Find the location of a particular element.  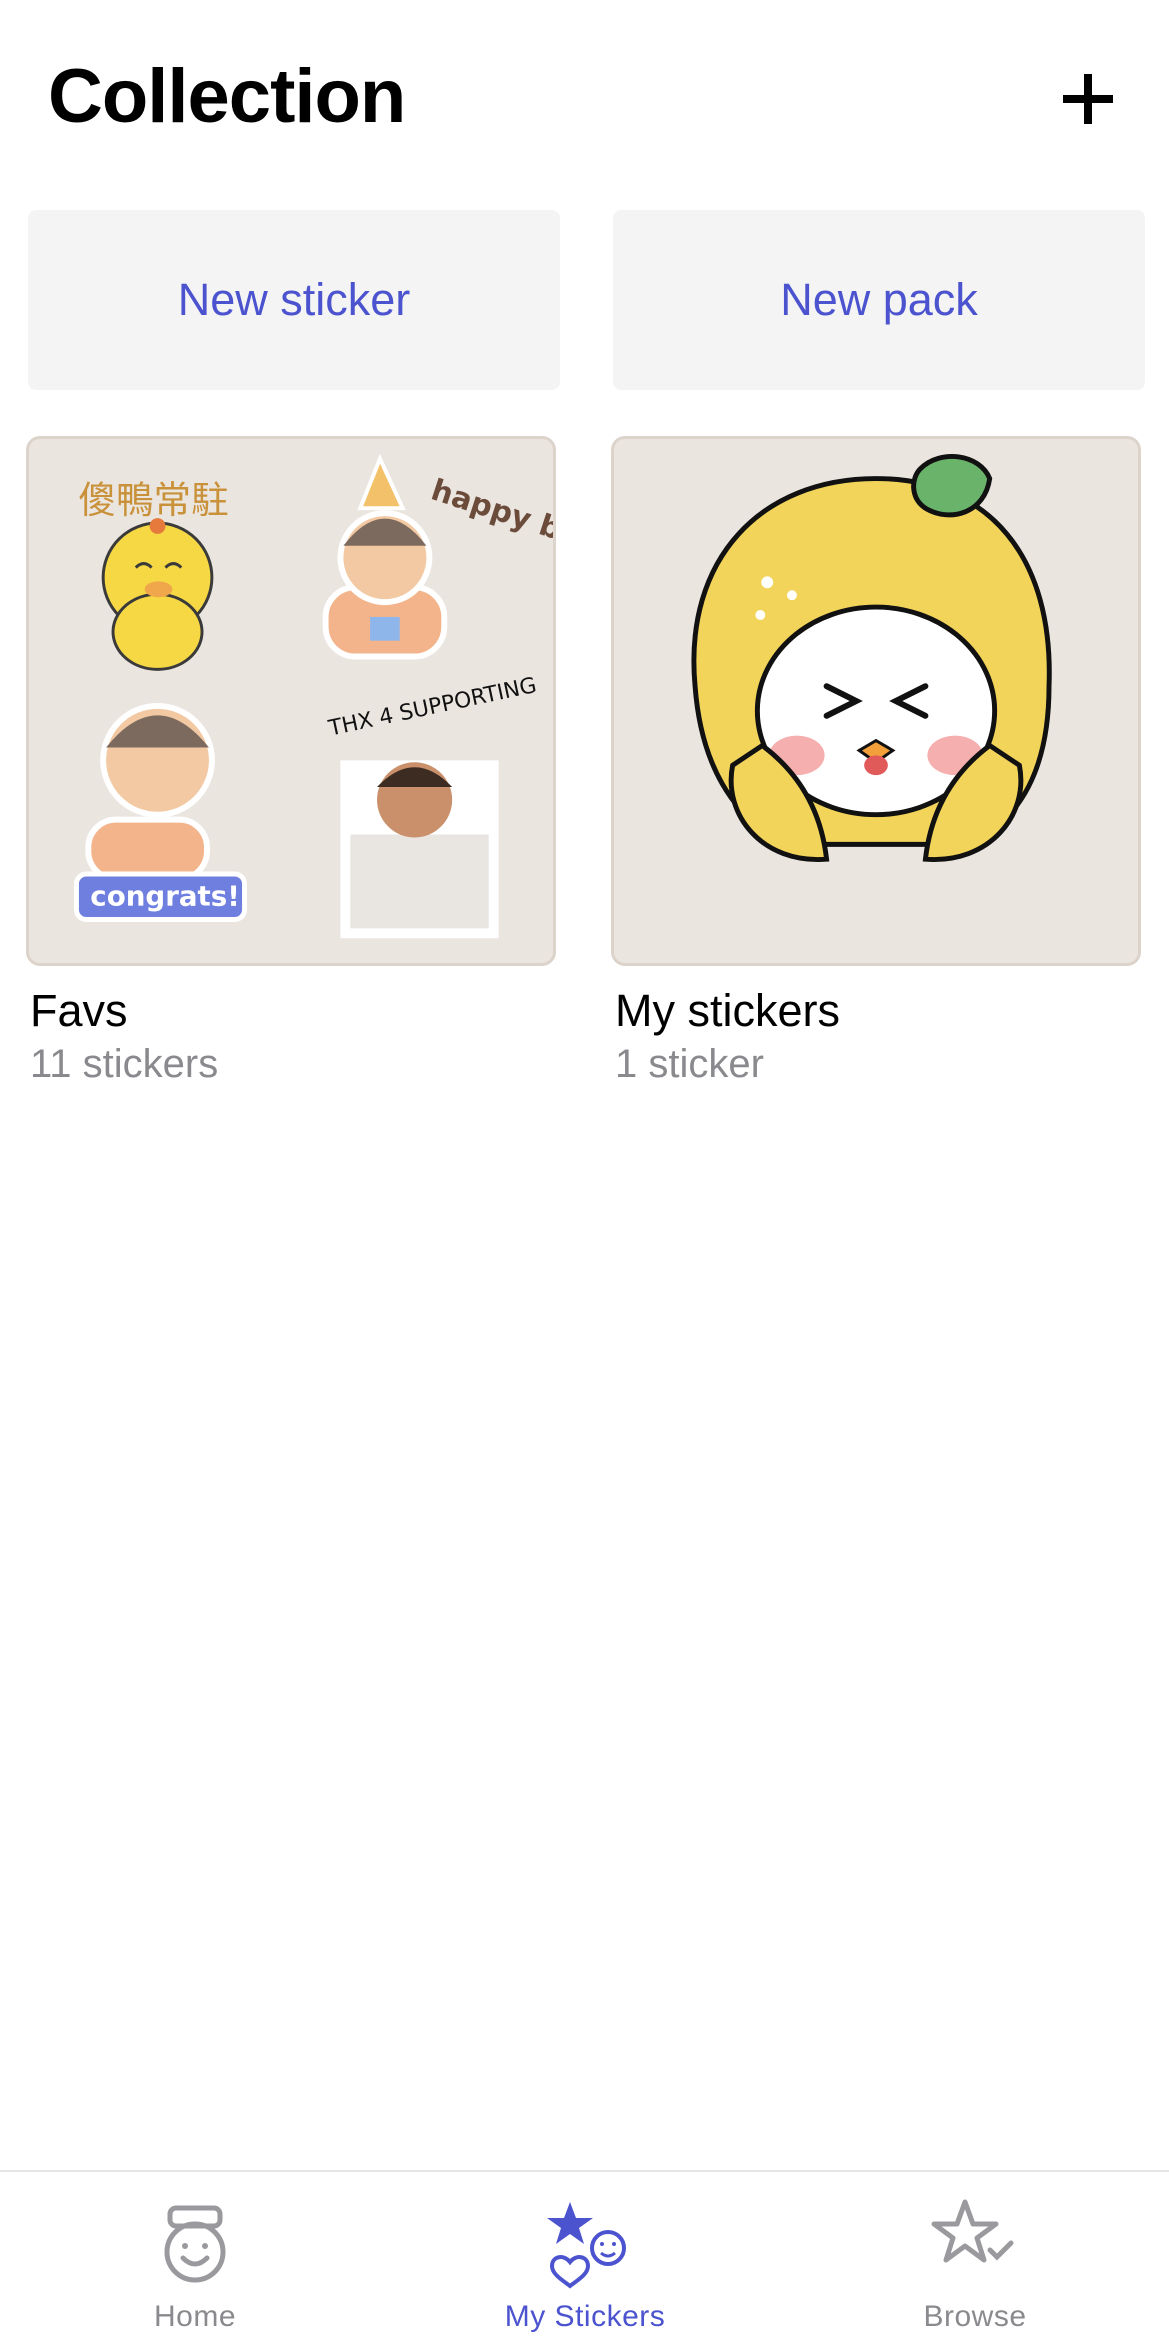

page-title: Collection is located at coordinates (227, 96).